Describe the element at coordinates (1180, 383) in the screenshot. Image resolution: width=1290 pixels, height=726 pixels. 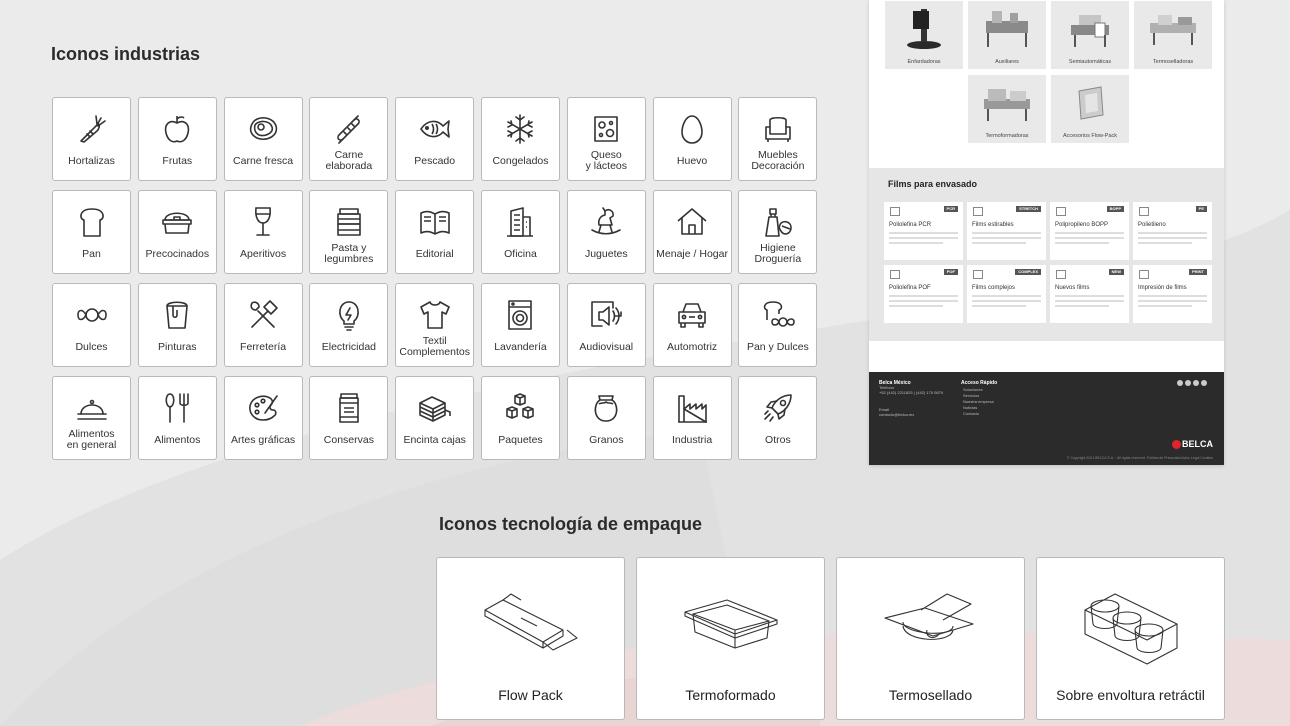
I see `facebook-icon` at that location.